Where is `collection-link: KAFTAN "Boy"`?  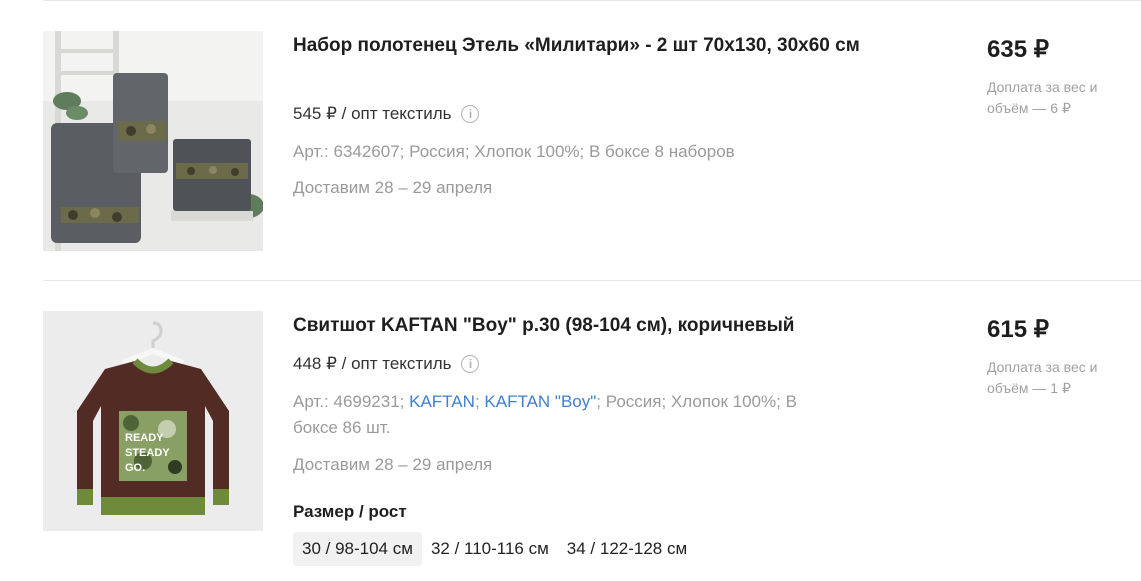 collection-link: KAFTAN "Boy" is located at coordinates (540, 401).